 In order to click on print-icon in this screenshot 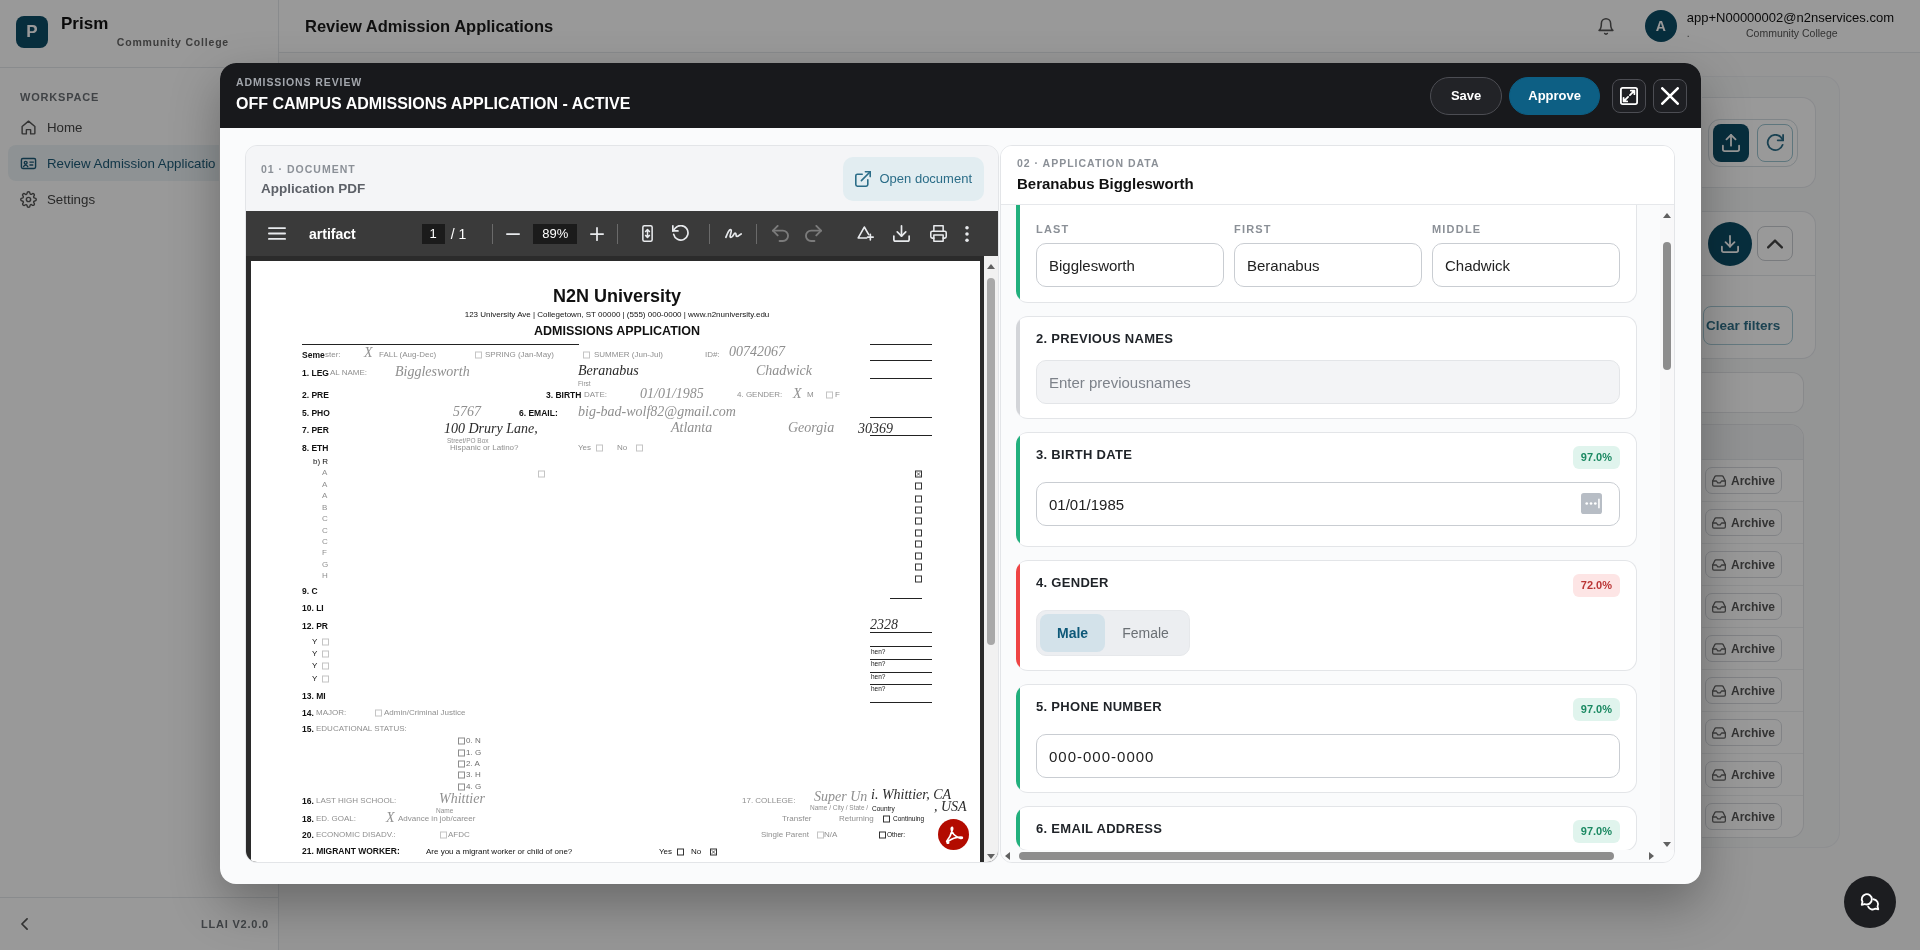, I will do `click(939, 233)`.